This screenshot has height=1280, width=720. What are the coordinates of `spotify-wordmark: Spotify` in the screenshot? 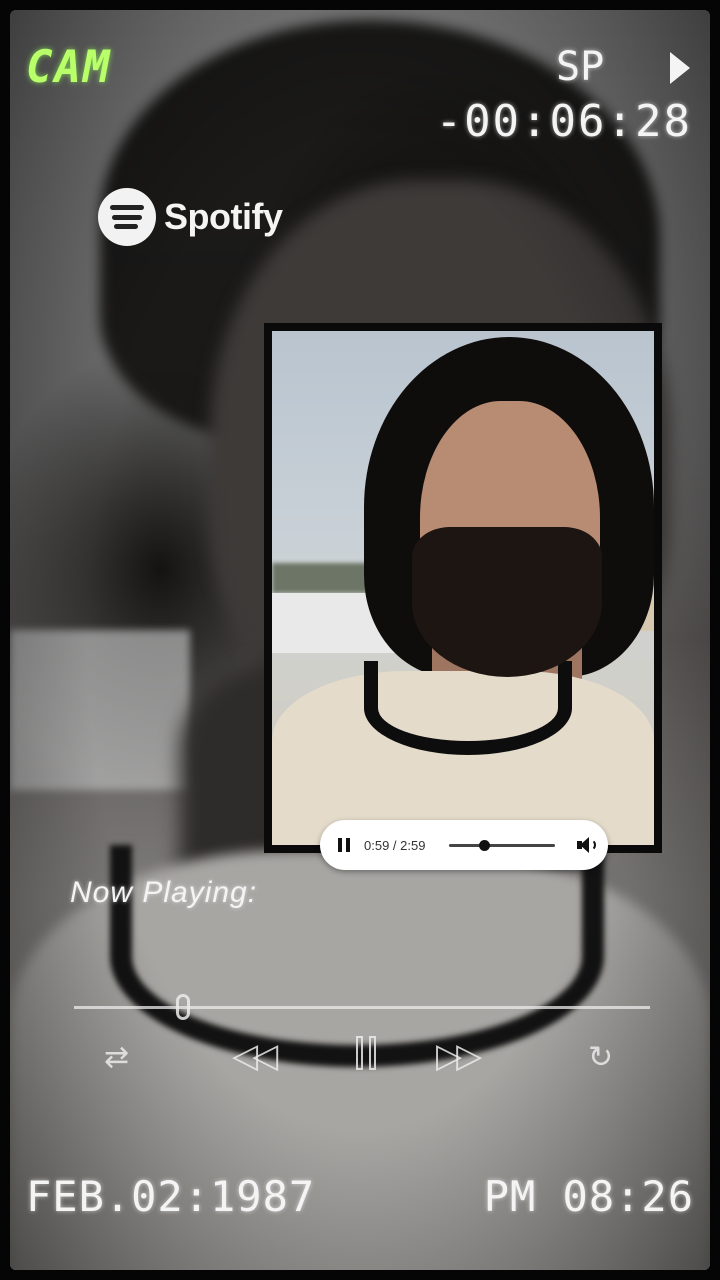 It's located at (223, 216).